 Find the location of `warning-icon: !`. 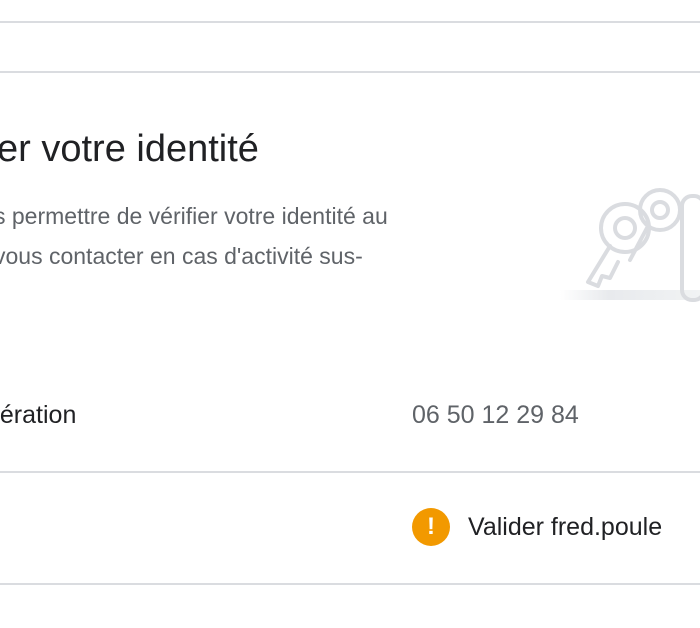

warning-icon: ! is located at coordinates (431, 527).